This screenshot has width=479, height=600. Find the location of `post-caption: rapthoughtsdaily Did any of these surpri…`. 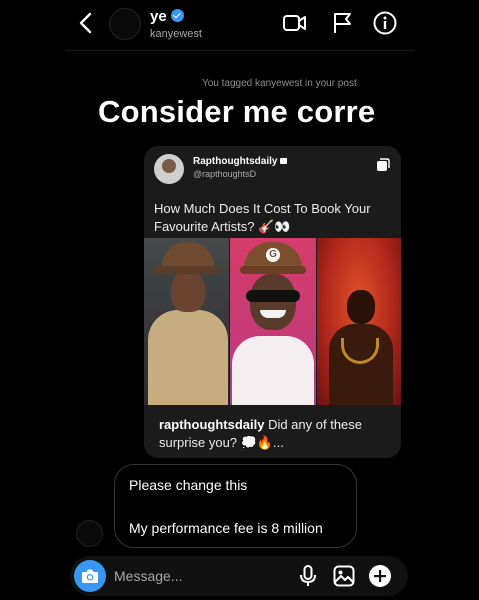

post-caption: rapthoughtsdaily Did any of these surpri… is located at coordinates (274, 434).